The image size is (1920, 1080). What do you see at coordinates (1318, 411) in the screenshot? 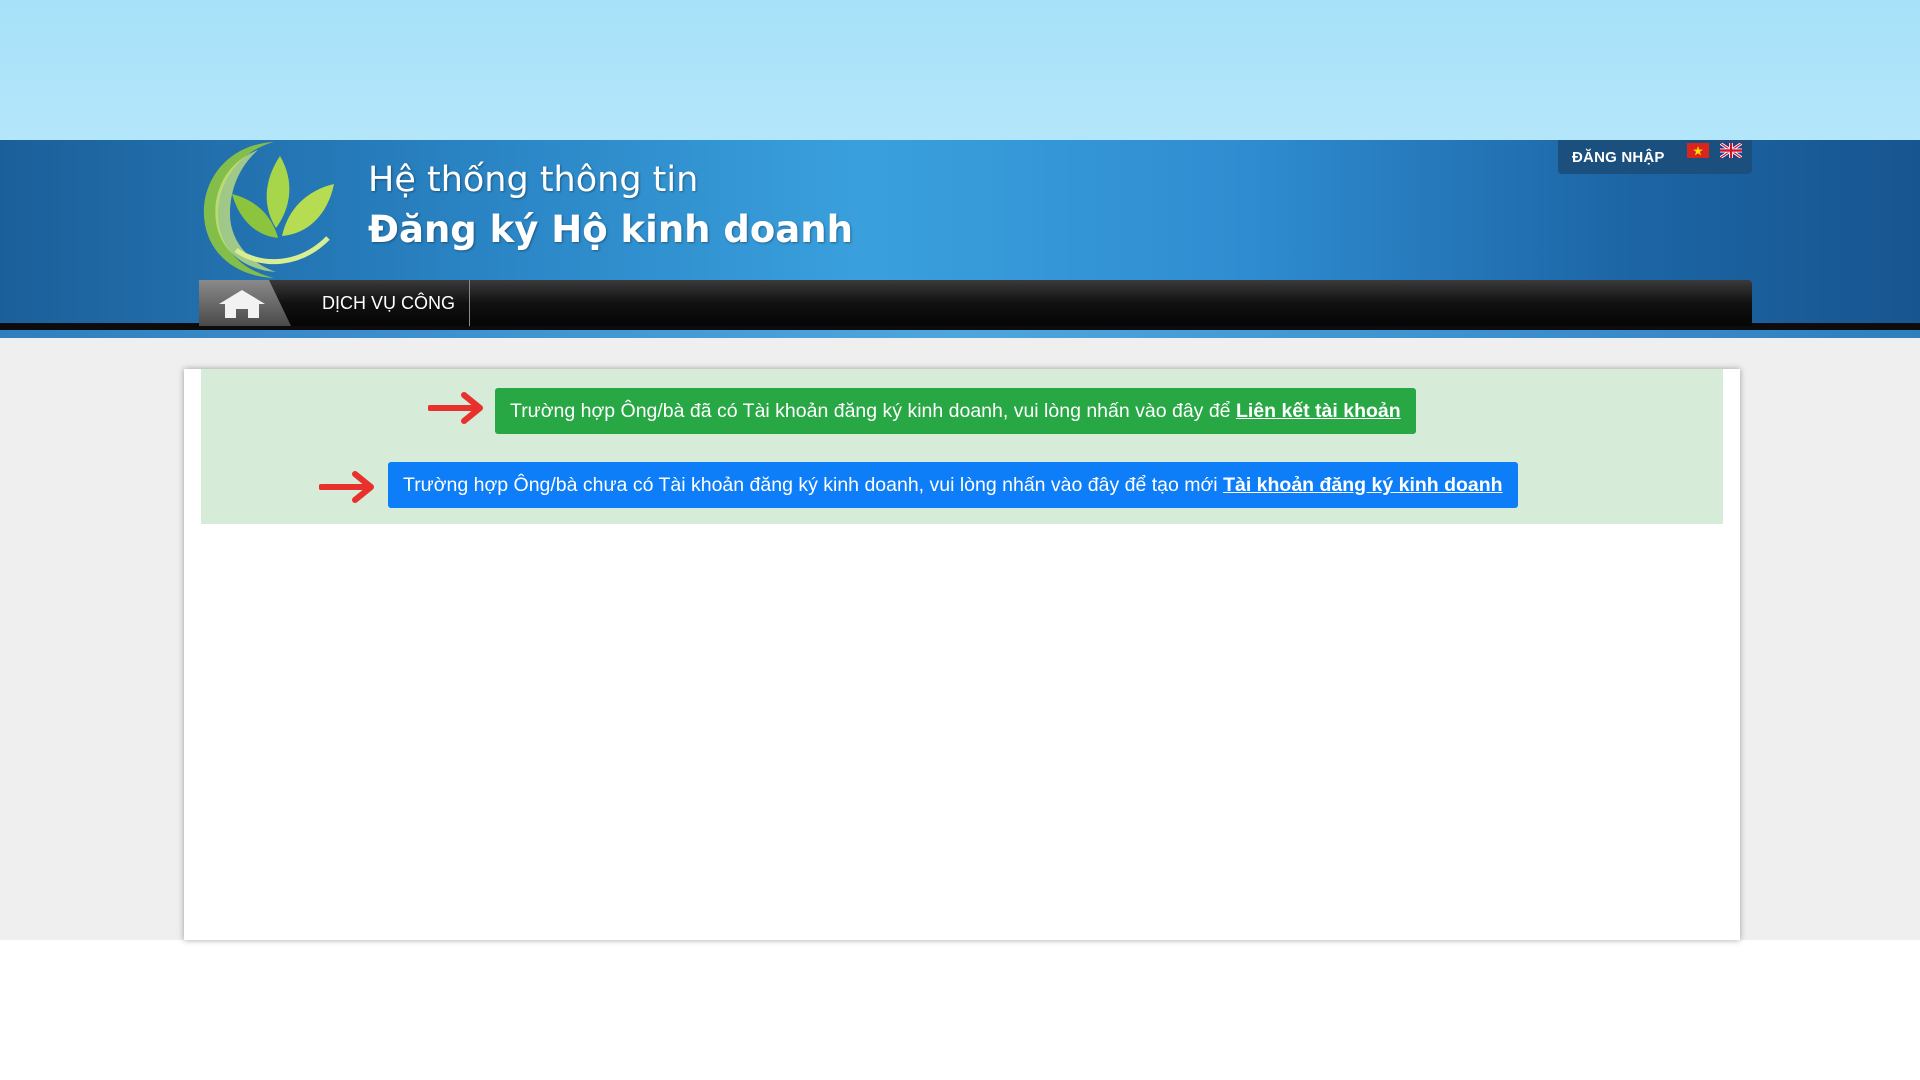
I see `link-account-link: Liên kết tài khoản` at bounding box center [1318, 411].